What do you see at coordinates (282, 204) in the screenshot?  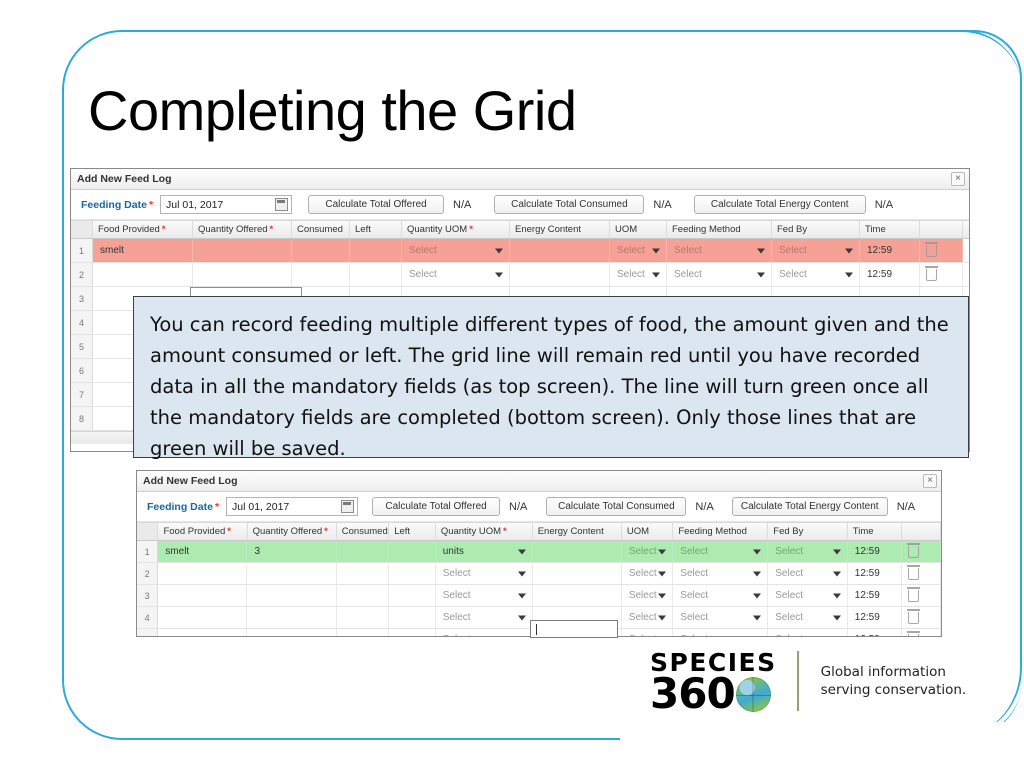 I see `calendar-icon` at bounding box center [282, 204].